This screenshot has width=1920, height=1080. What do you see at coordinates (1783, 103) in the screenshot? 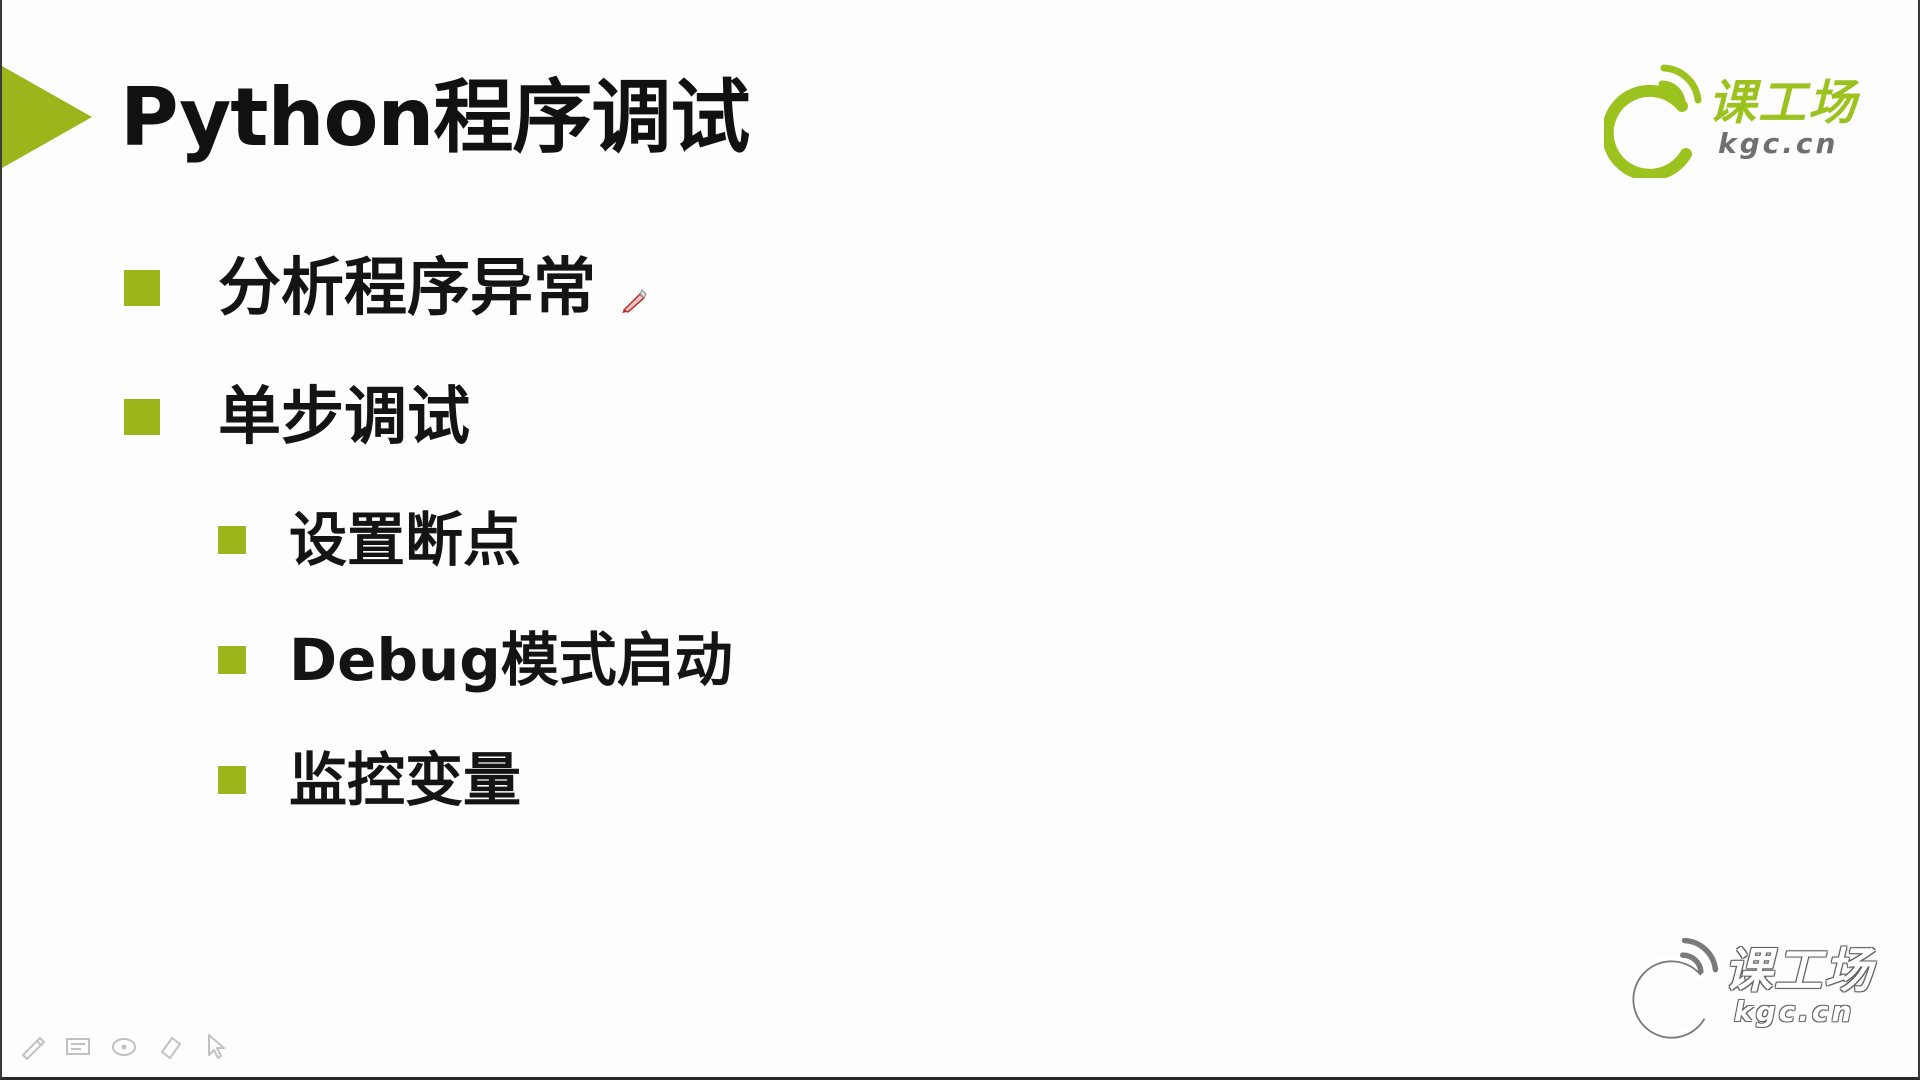
I see `brand-name-cn: 课工场` at bounding box center [1783, 103].